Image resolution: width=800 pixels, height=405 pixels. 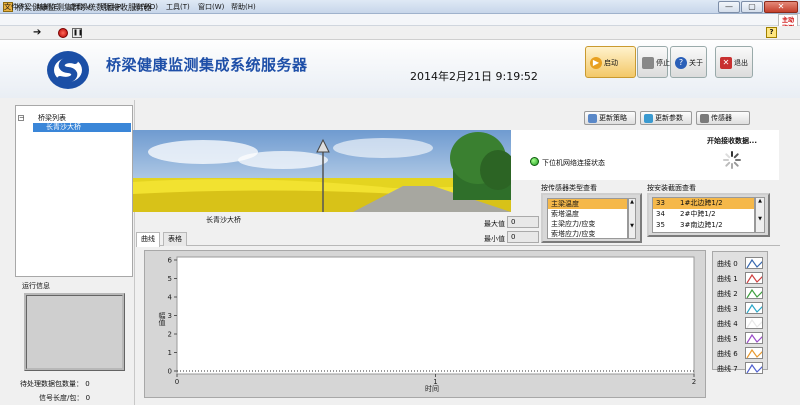 I want to click on toolbar, so click(x=400, y=33).